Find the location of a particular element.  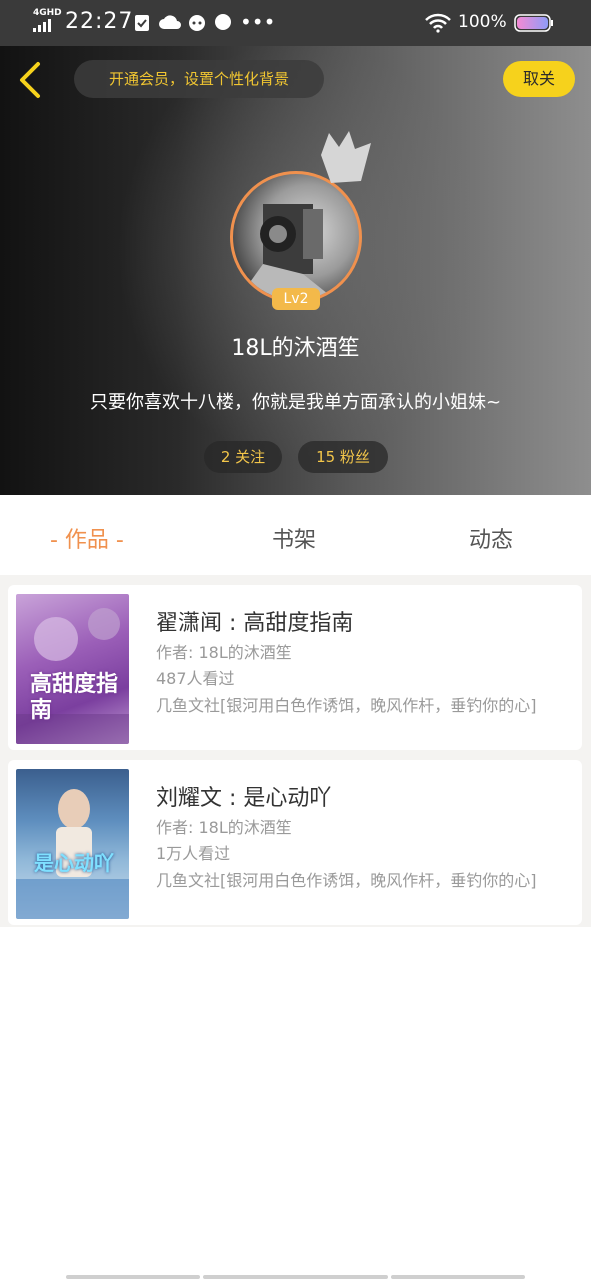

book-title: 翟潇闻 : 高甜度指南 is located at coordinates (254, 621).